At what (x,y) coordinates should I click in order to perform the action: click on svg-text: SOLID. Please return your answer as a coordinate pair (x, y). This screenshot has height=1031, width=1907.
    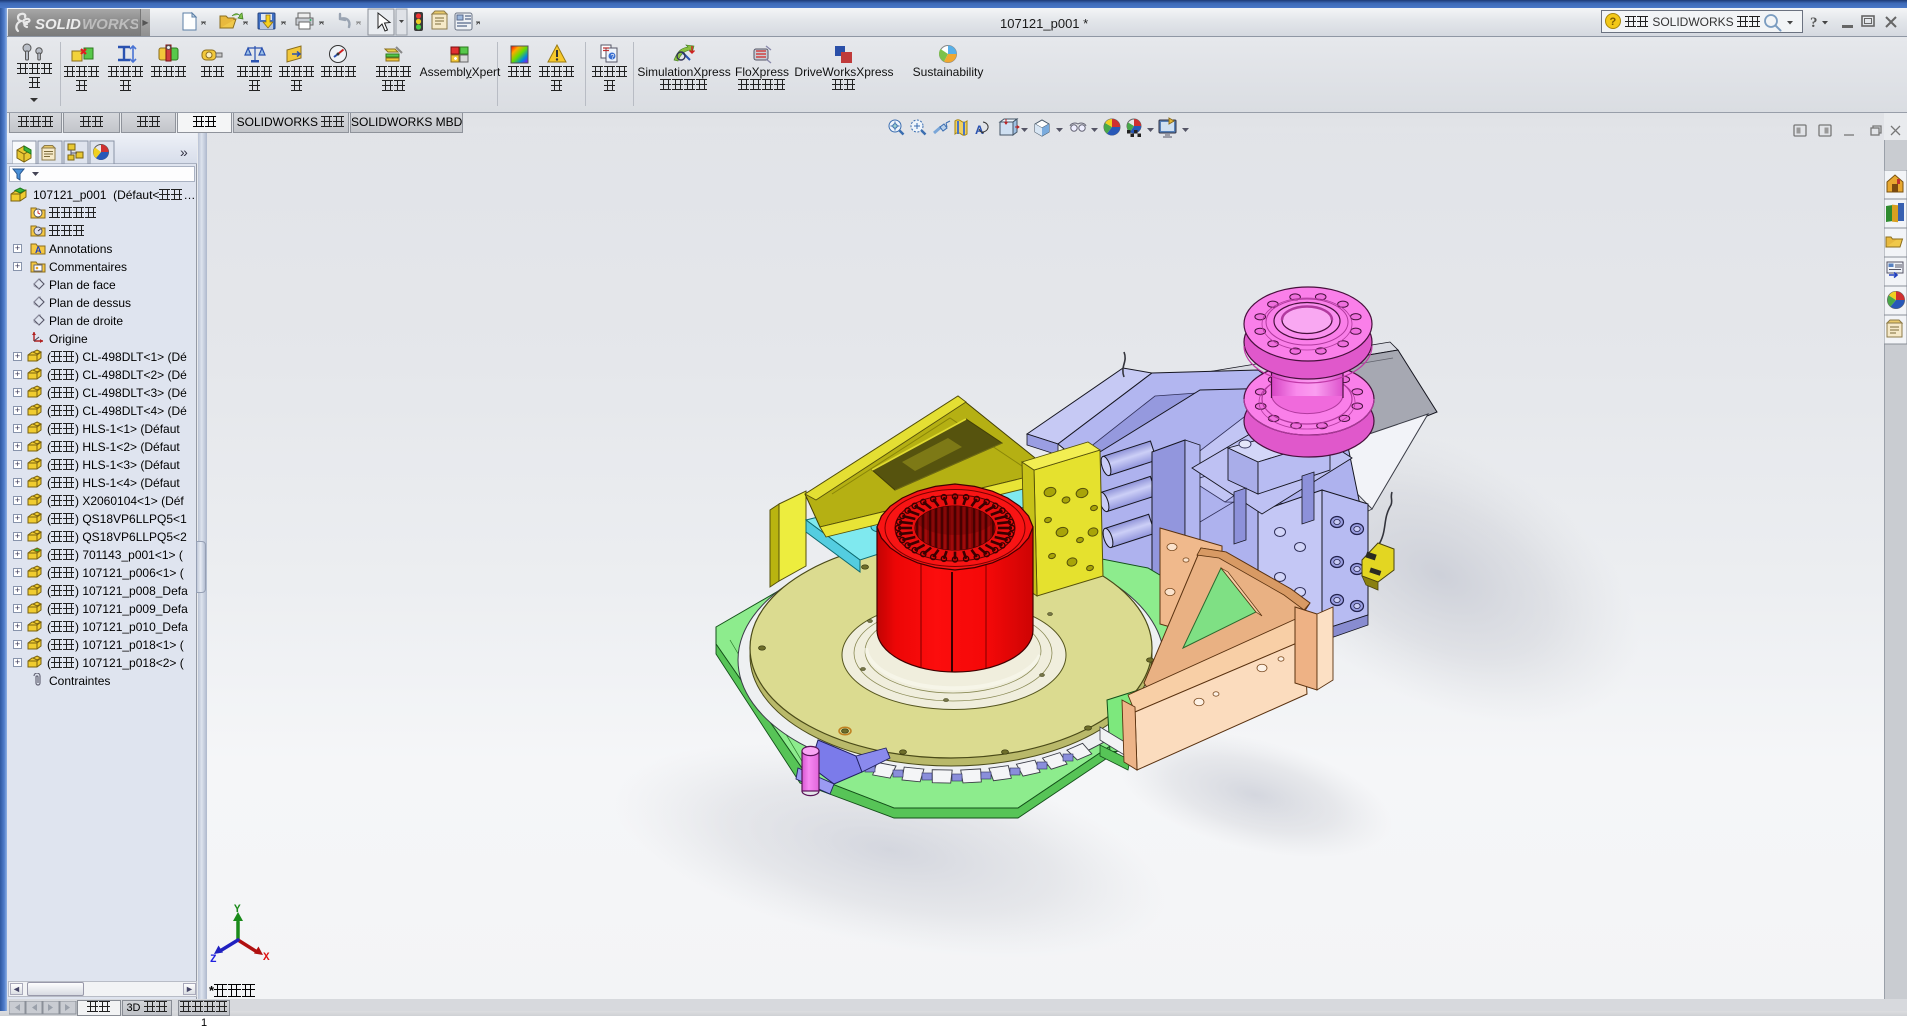
    Looking at the image, I should click on (58, 24).